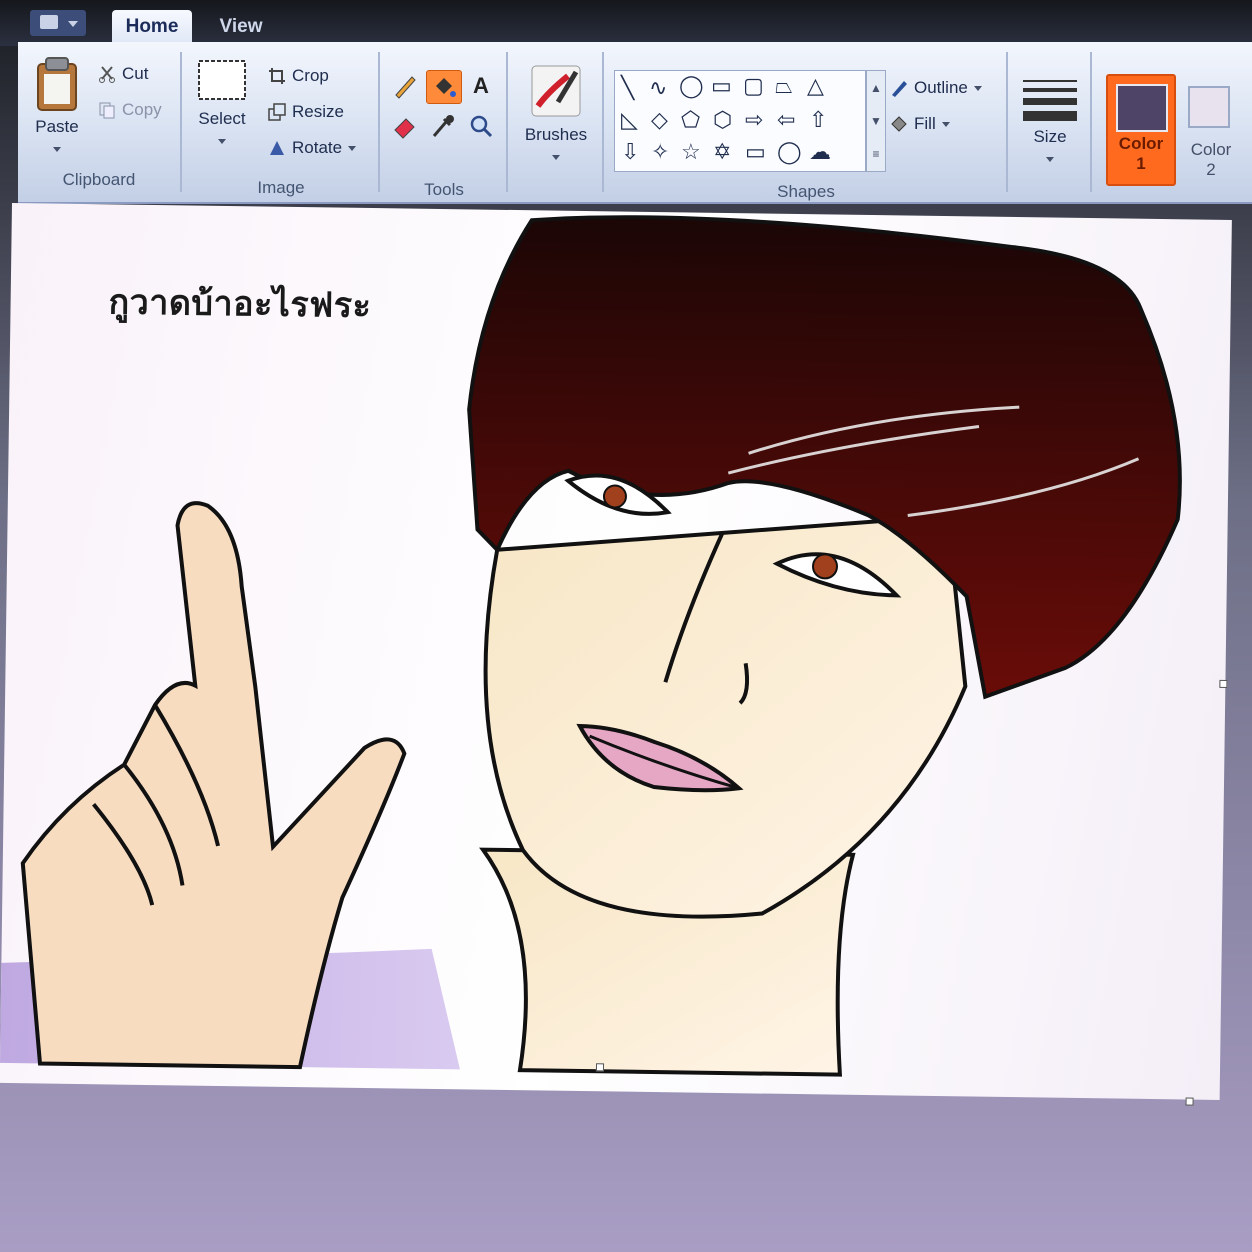  What do you see at coordinates (222, 118) in the screenshot?
I see `select-label: Select` at bounding box center [222, 118].